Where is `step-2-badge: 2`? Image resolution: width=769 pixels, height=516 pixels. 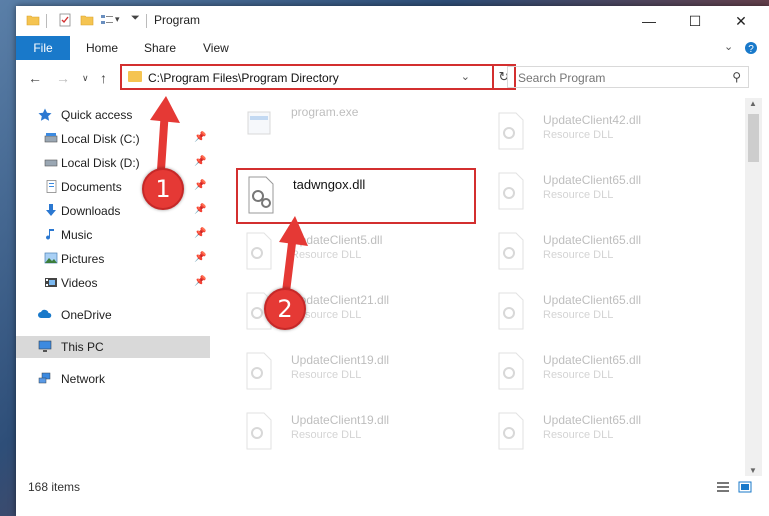 step-2-badge: 2 is located at coordinates (285, 309).